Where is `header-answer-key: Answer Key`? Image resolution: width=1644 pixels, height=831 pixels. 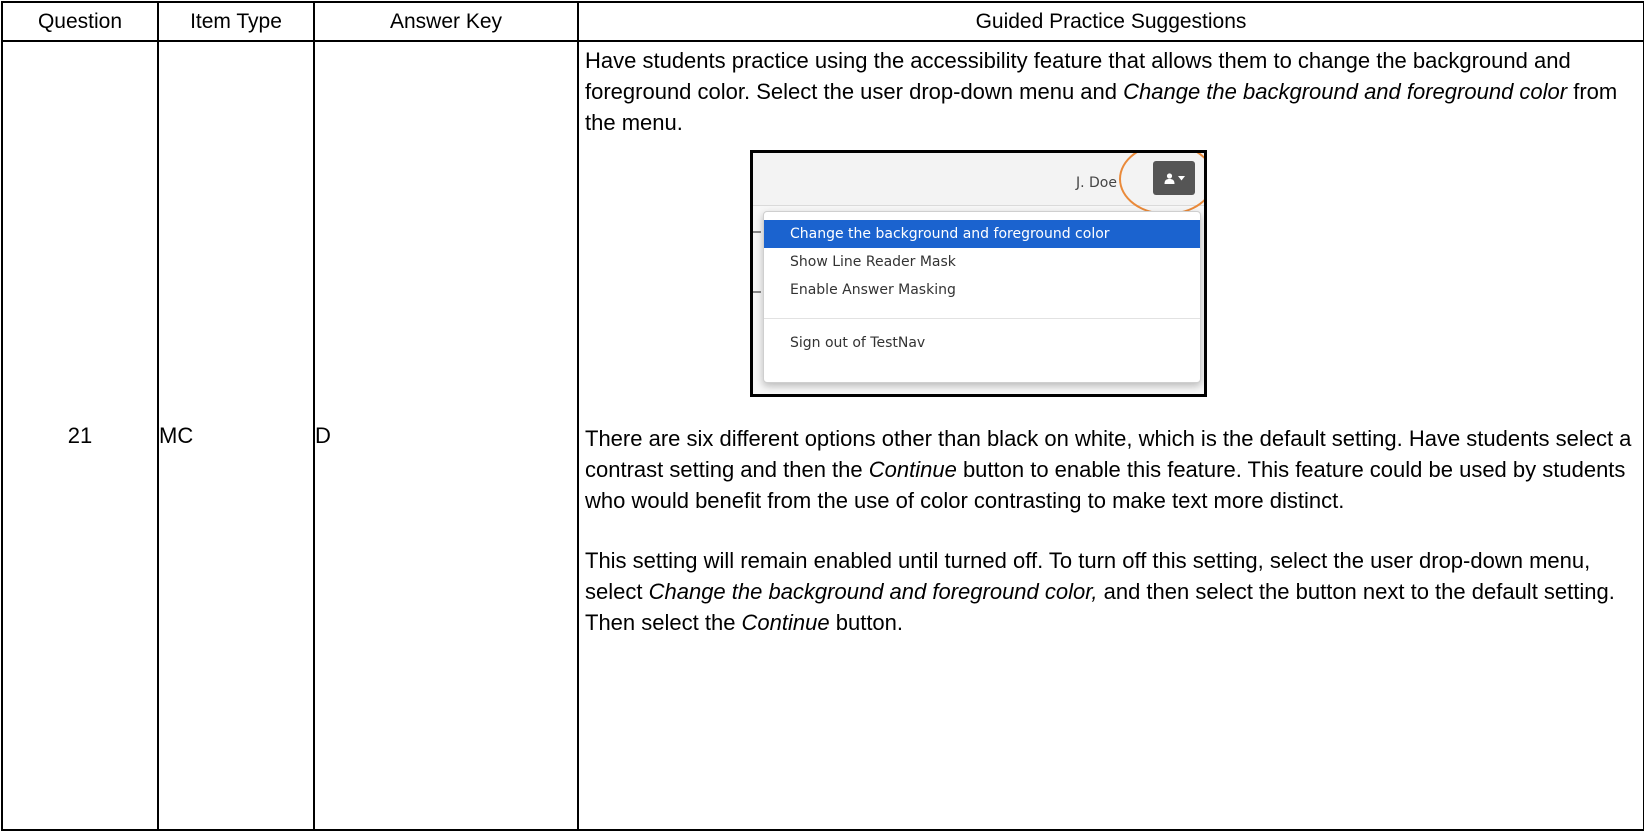 header-answer-key: Answer Key is located at coordinates (446, 21).